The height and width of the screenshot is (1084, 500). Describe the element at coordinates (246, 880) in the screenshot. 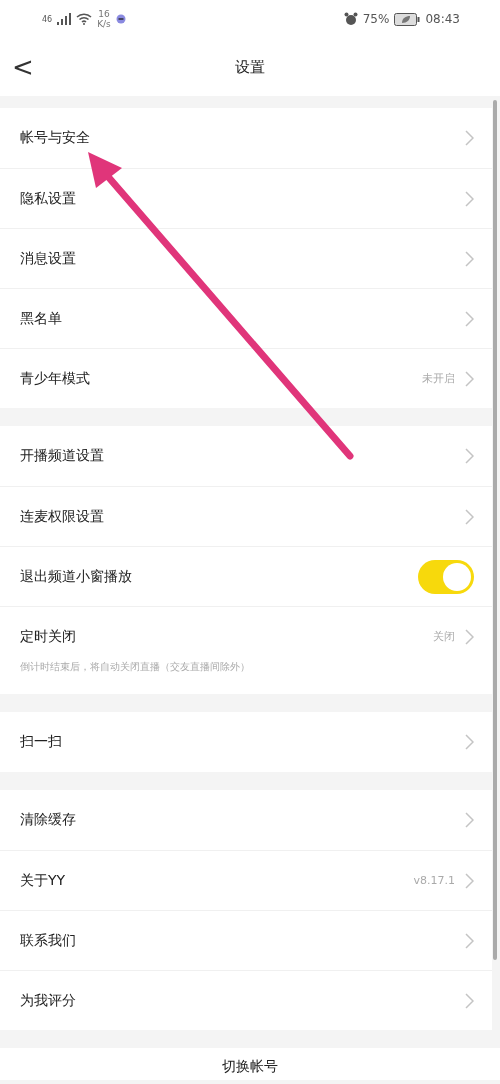

I see `settings-item: 关于YY v8.17.1` at that location.